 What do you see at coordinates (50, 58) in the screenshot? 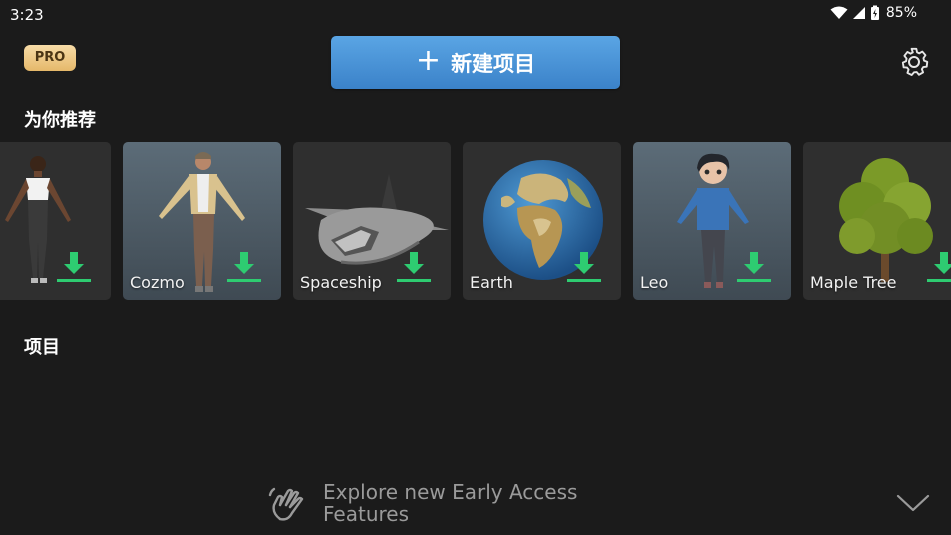
I see `pro-badge: PRO` at bounding box center [50, 58].